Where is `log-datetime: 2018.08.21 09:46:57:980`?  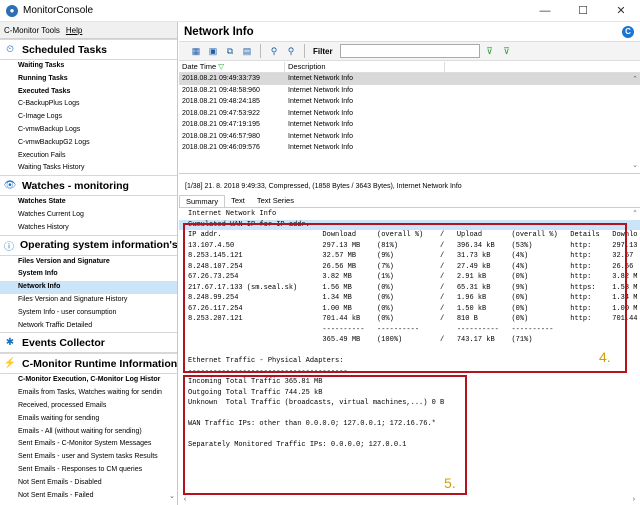 log-datetime: 2018.08.21 09:46:57:980 is located at coordinates (221, 136).